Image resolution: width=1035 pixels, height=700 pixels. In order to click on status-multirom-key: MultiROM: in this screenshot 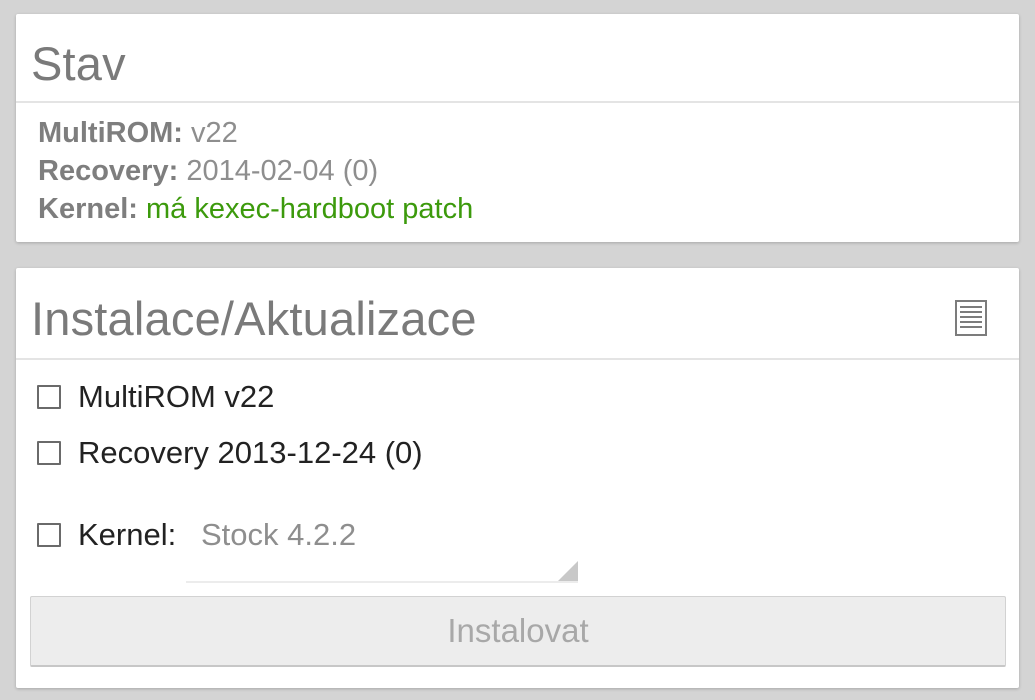, I will do `click(110, 133)`.